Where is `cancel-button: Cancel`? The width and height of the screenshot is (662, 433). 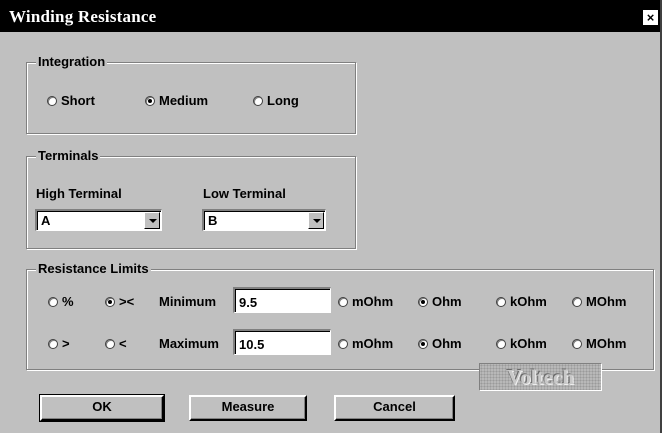 cancel-button: Cancel is located at coordinates (394, 408).